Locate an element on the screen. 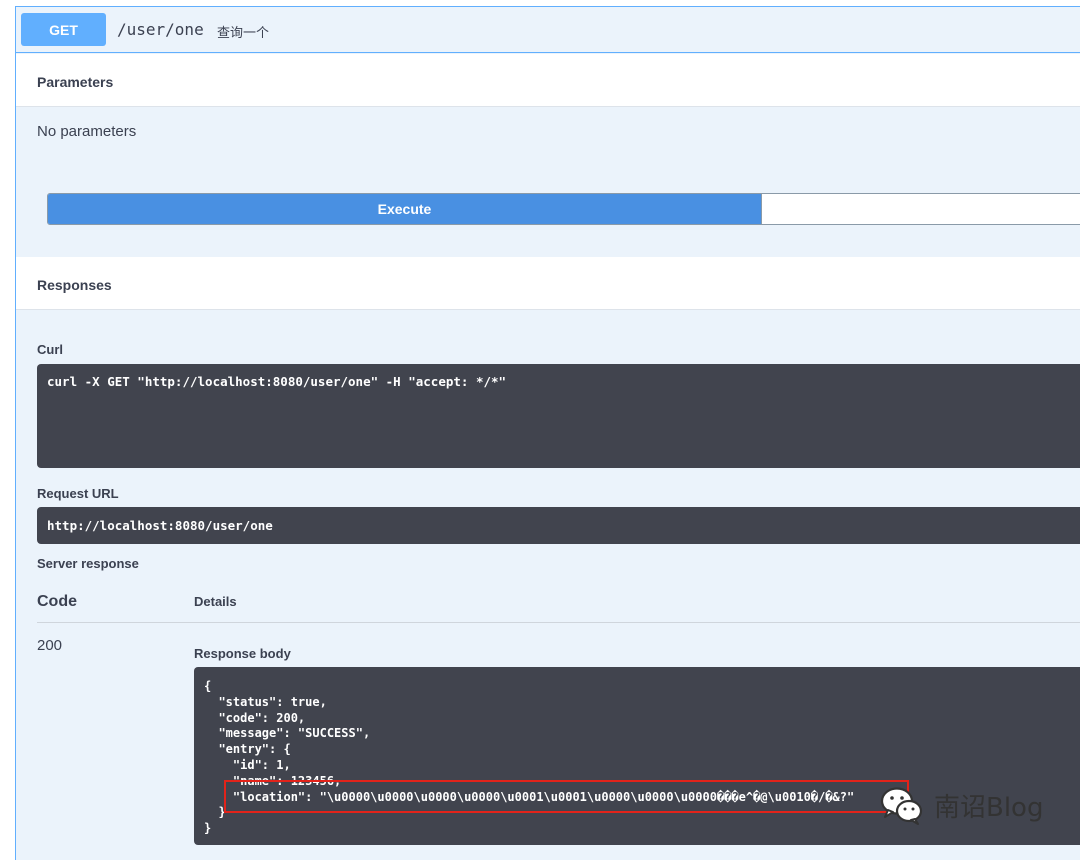 Image resolution: width=1080 pixels, height=860 pixels. operation-path: /user/one is located at coordinates (160, 29).